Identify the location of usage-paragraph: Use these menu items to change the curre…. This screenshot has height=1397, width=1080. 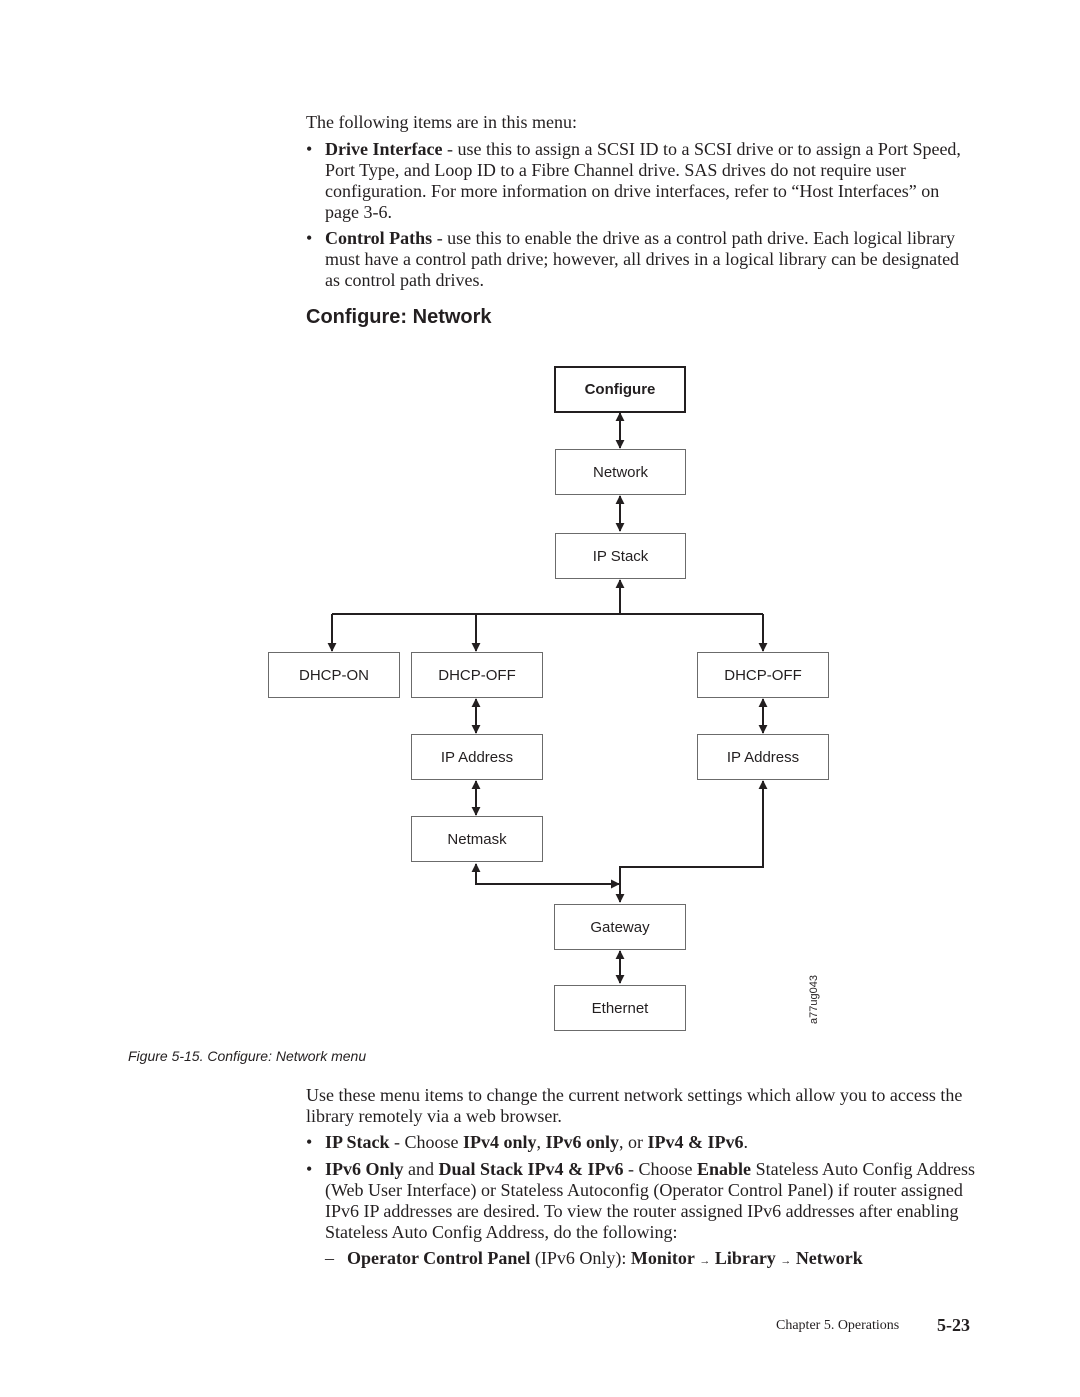
(634, 1105).